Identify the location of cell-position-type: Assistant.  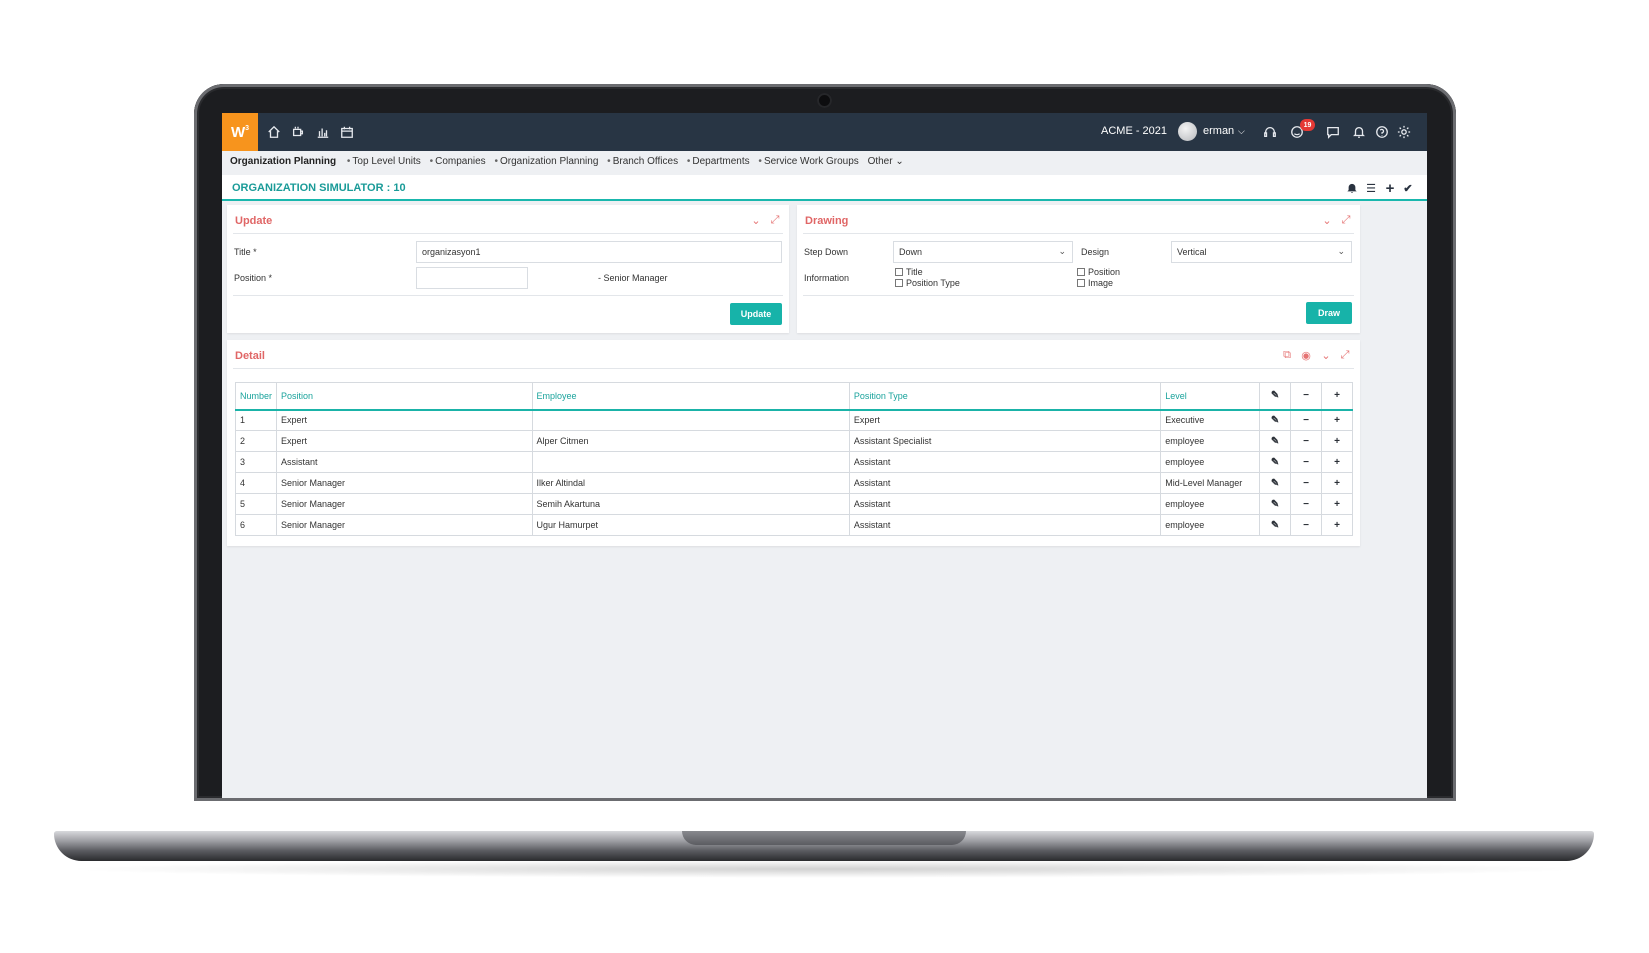
(1005, 462).